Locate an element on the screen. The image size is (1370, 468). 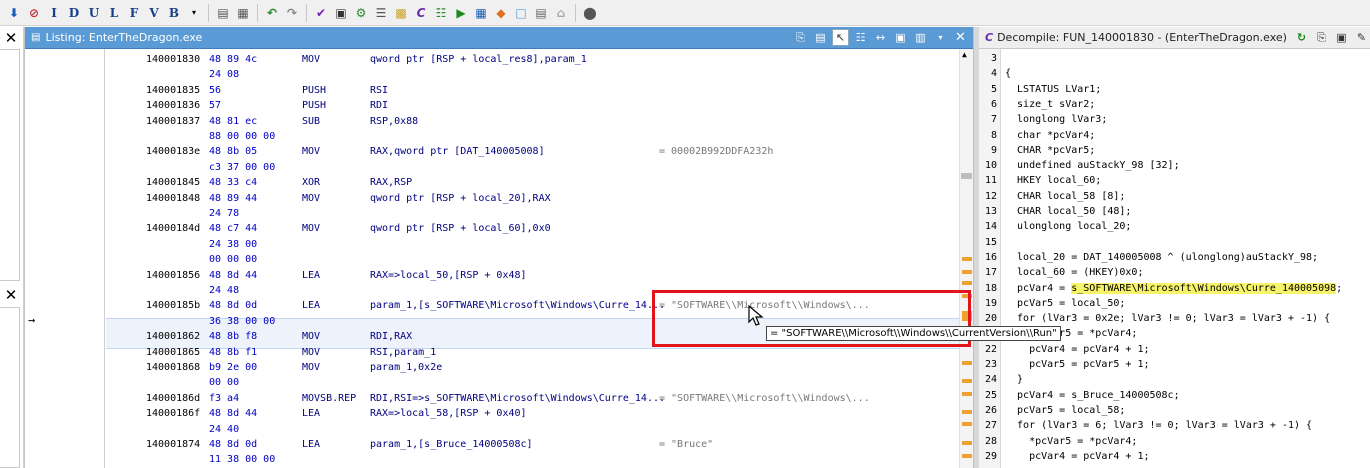
stack-icon: ▤ is located at coordinates (223, 13).